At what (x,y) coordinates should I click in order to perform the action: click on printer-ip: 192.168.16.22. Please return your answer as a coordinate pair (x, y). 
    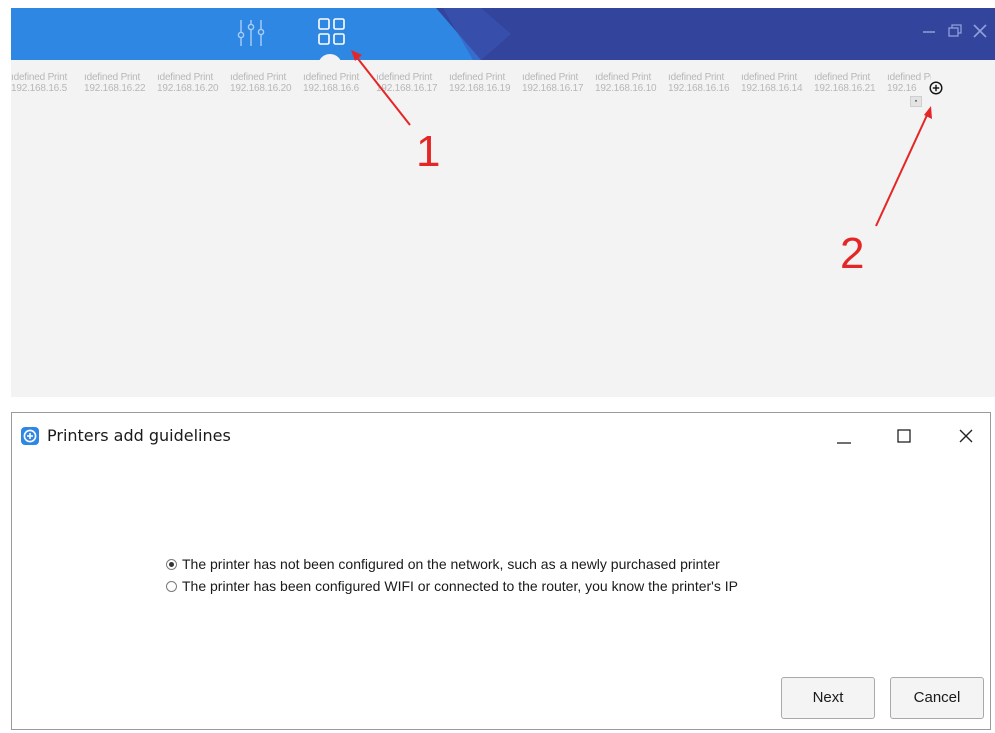
    Looking at the image, I should click on (115, 88).